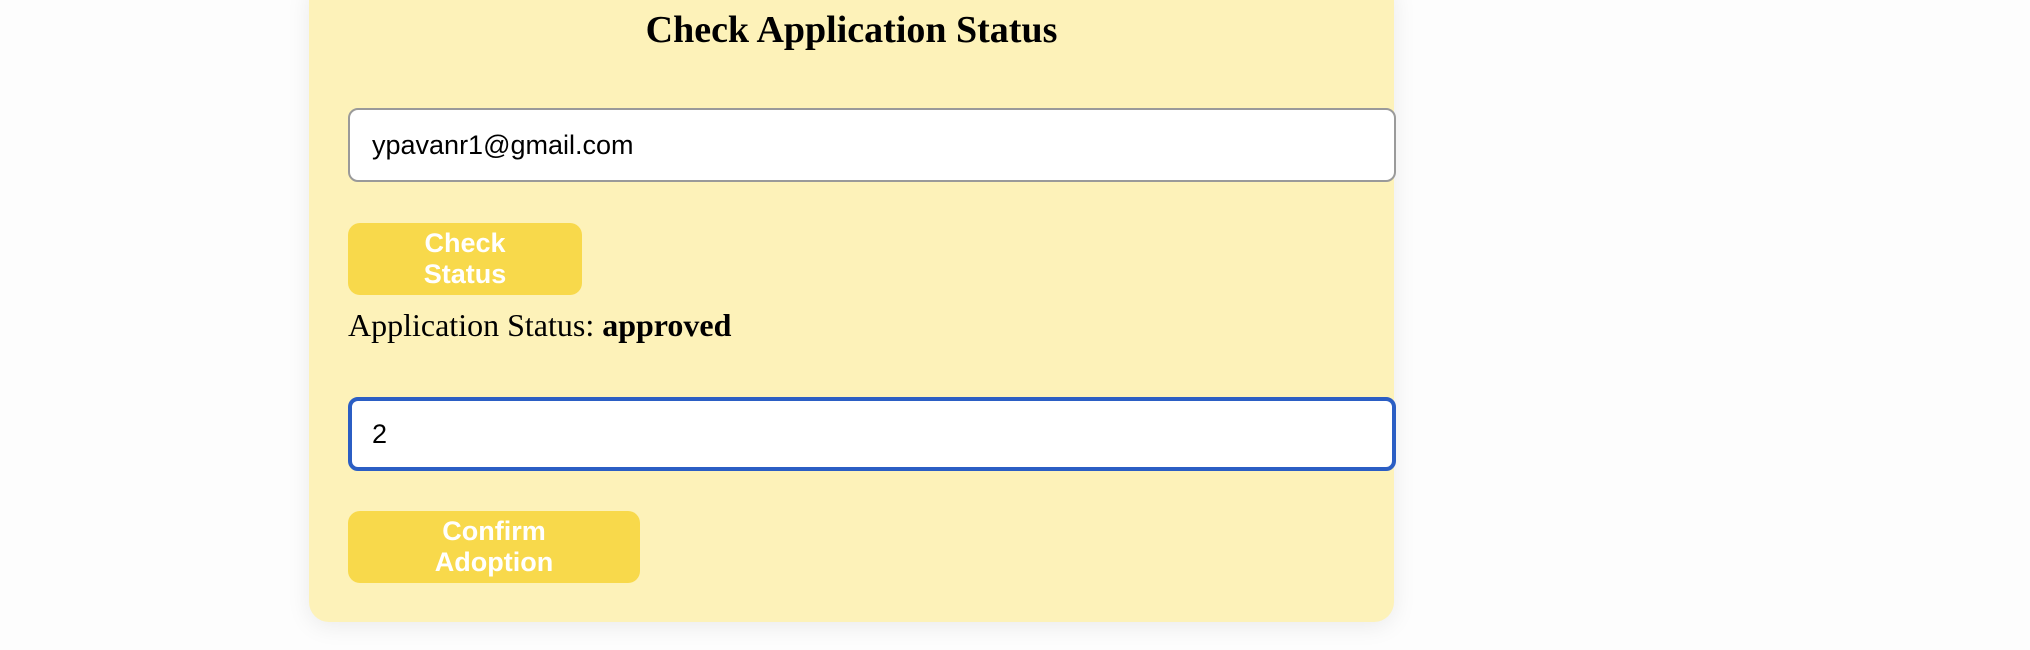  Describe the element at coordinates (872, 434) in the screenshot. I see `pet-id-input` at that location.